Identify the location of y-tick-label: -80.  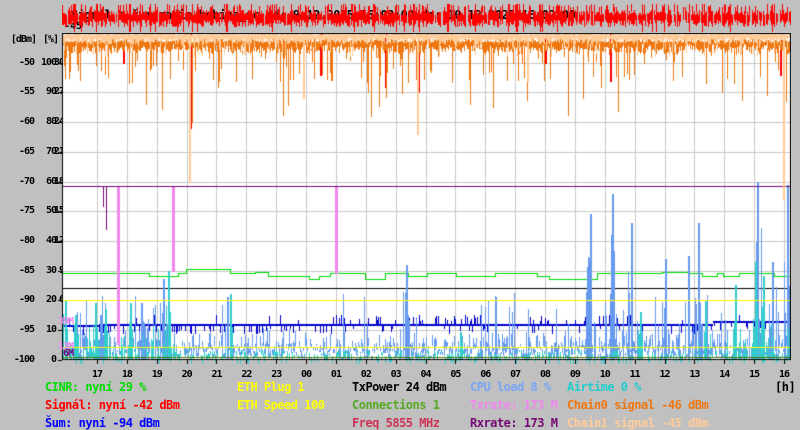
(26, 240).